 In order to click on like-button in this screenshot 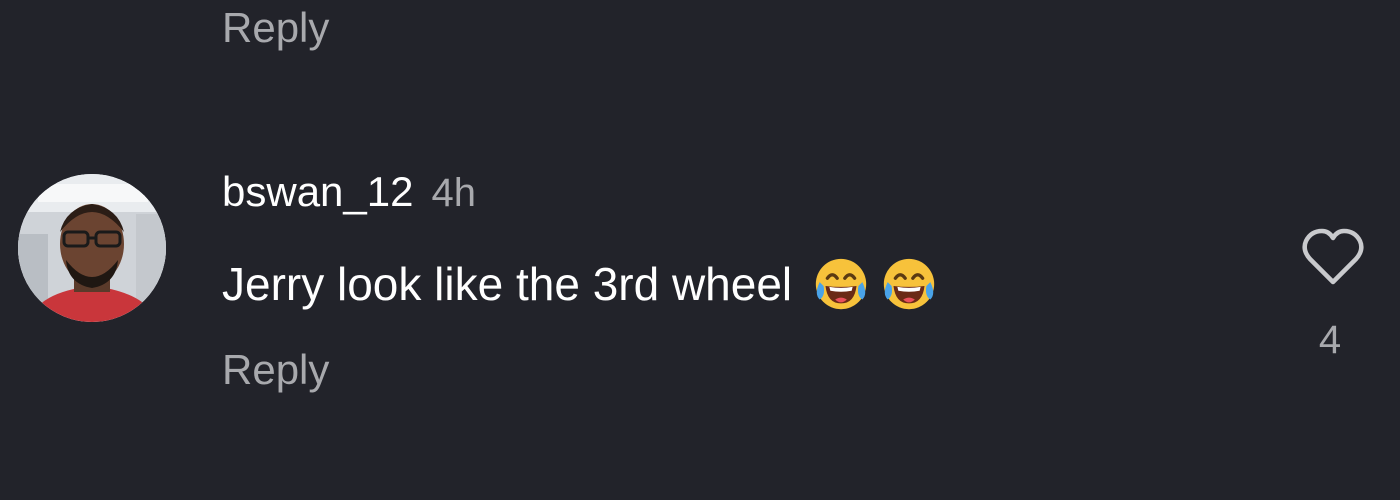, I will do `click(1333, 257)`.